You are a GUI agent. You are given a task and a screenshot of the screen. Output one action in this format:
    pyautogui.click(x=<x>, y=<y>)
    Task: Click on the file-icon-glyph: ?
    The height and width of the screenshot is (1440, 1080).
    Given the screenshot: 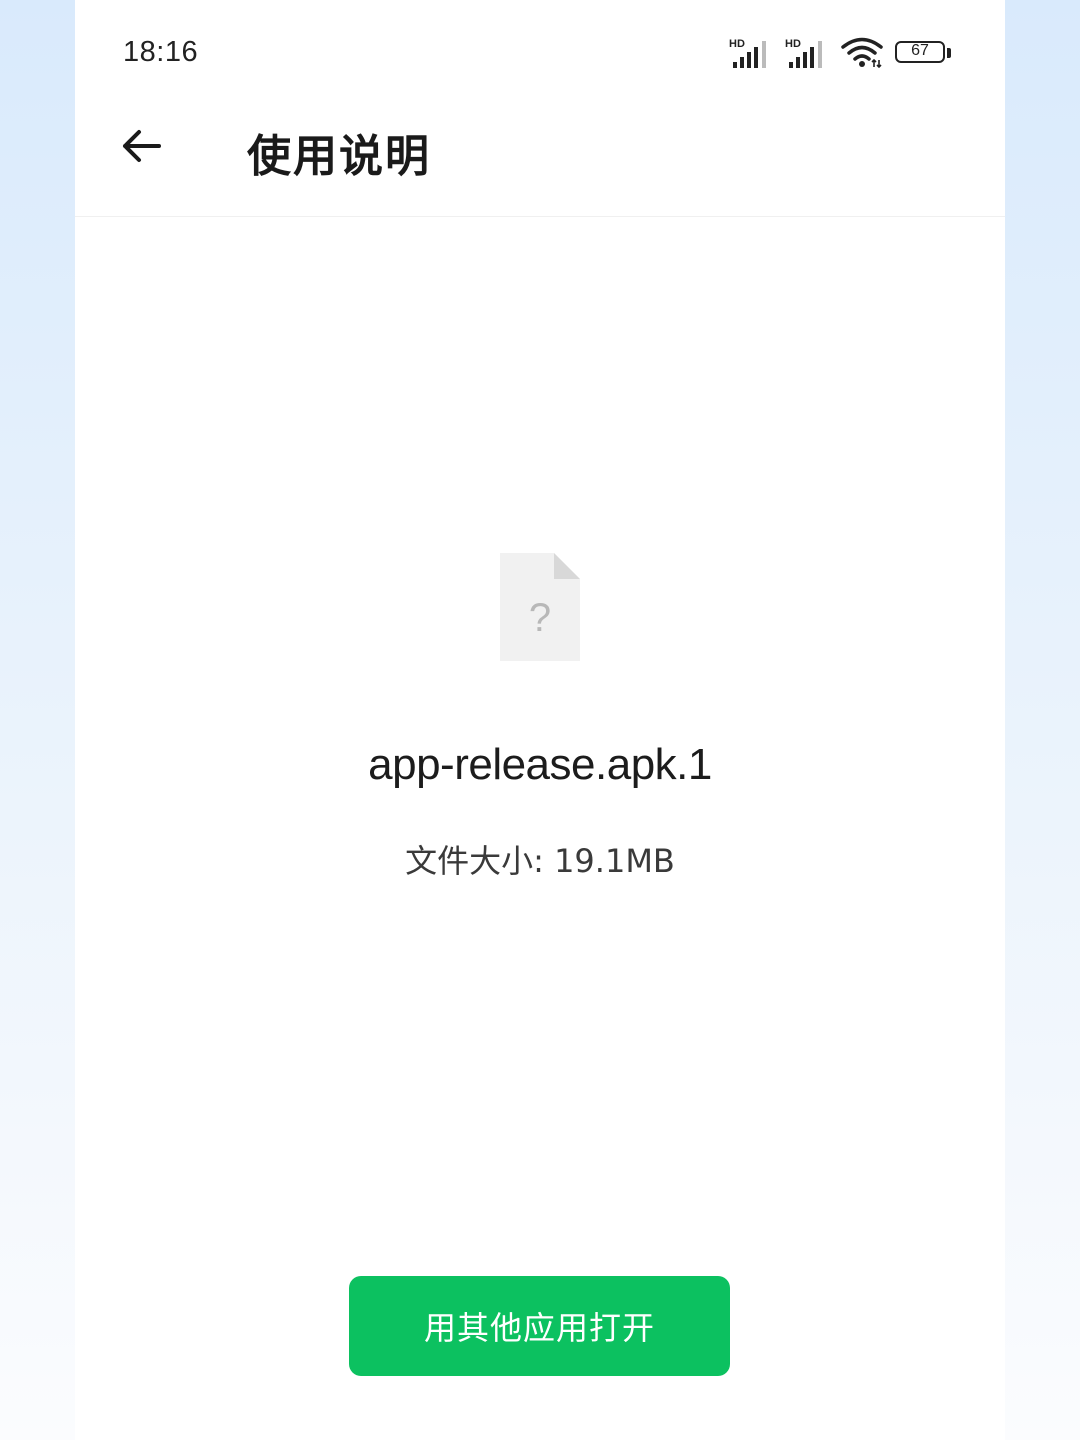 What is the action you would take?
    pyautogui.click(x=540, y=618)
    